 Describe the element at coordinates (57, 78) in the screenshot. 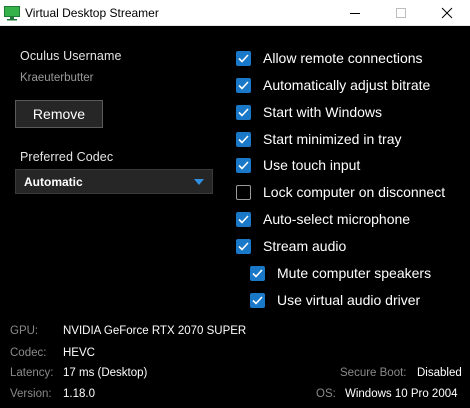

I see `oculus-username-value: Kraeuterbutter` at that location.